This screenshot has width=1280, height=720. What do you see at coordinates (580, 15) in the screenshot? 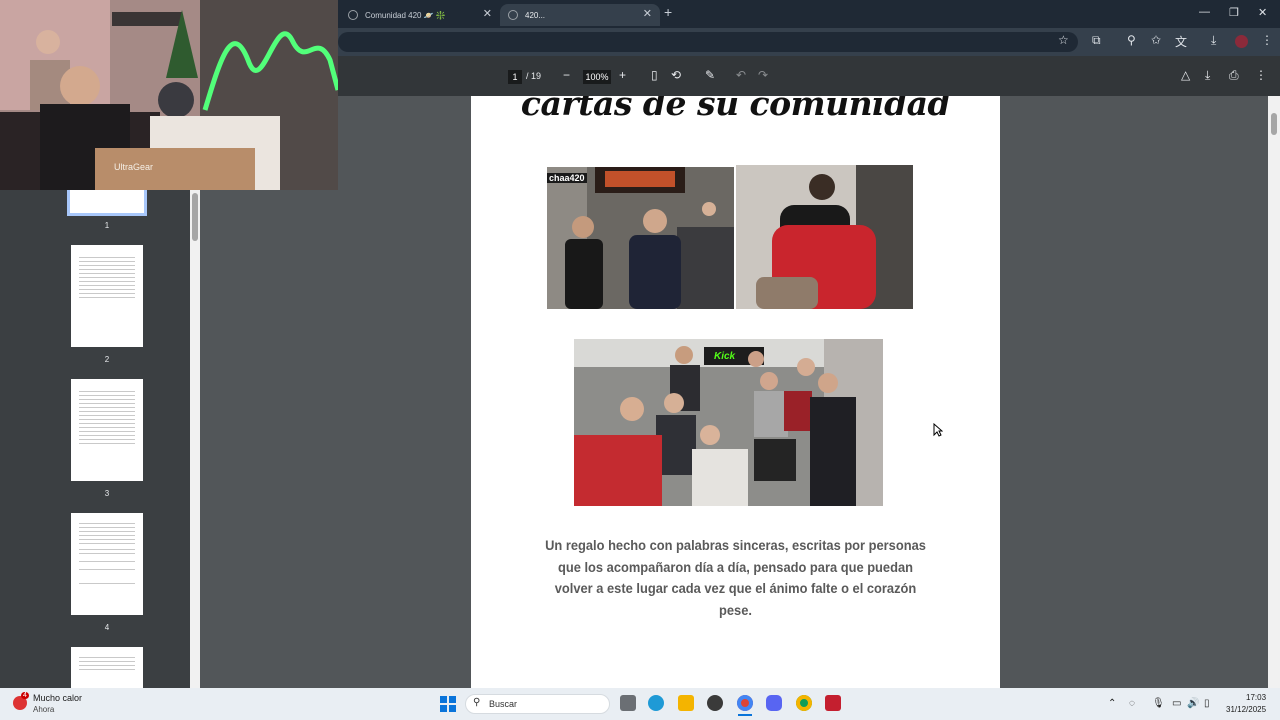
I see `tab-420: 420... ✕` at bounding box center [580, 15].